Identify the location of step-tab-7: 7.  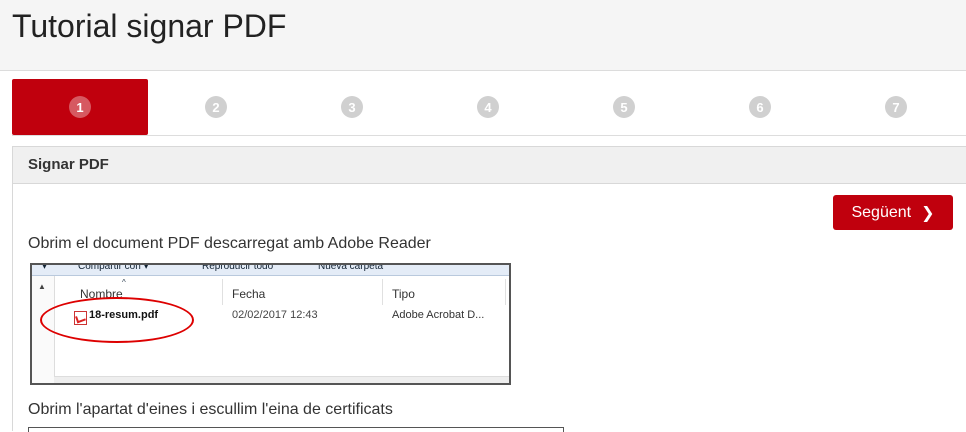
(896, 107).